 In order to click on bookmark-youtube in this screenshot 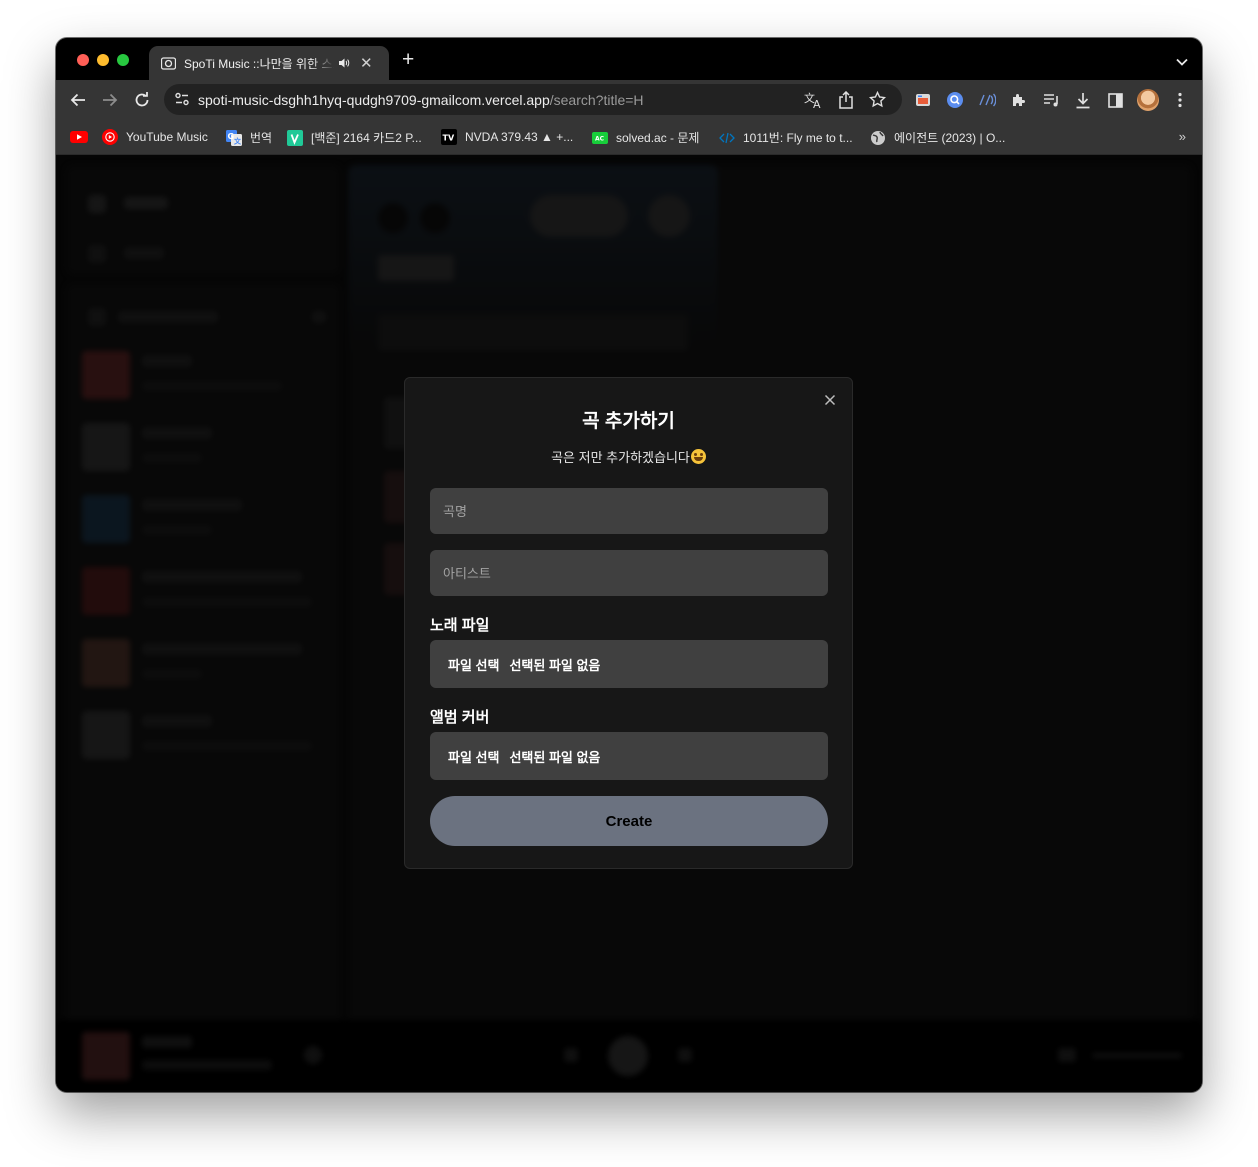, I will do `click(83, 136)`.